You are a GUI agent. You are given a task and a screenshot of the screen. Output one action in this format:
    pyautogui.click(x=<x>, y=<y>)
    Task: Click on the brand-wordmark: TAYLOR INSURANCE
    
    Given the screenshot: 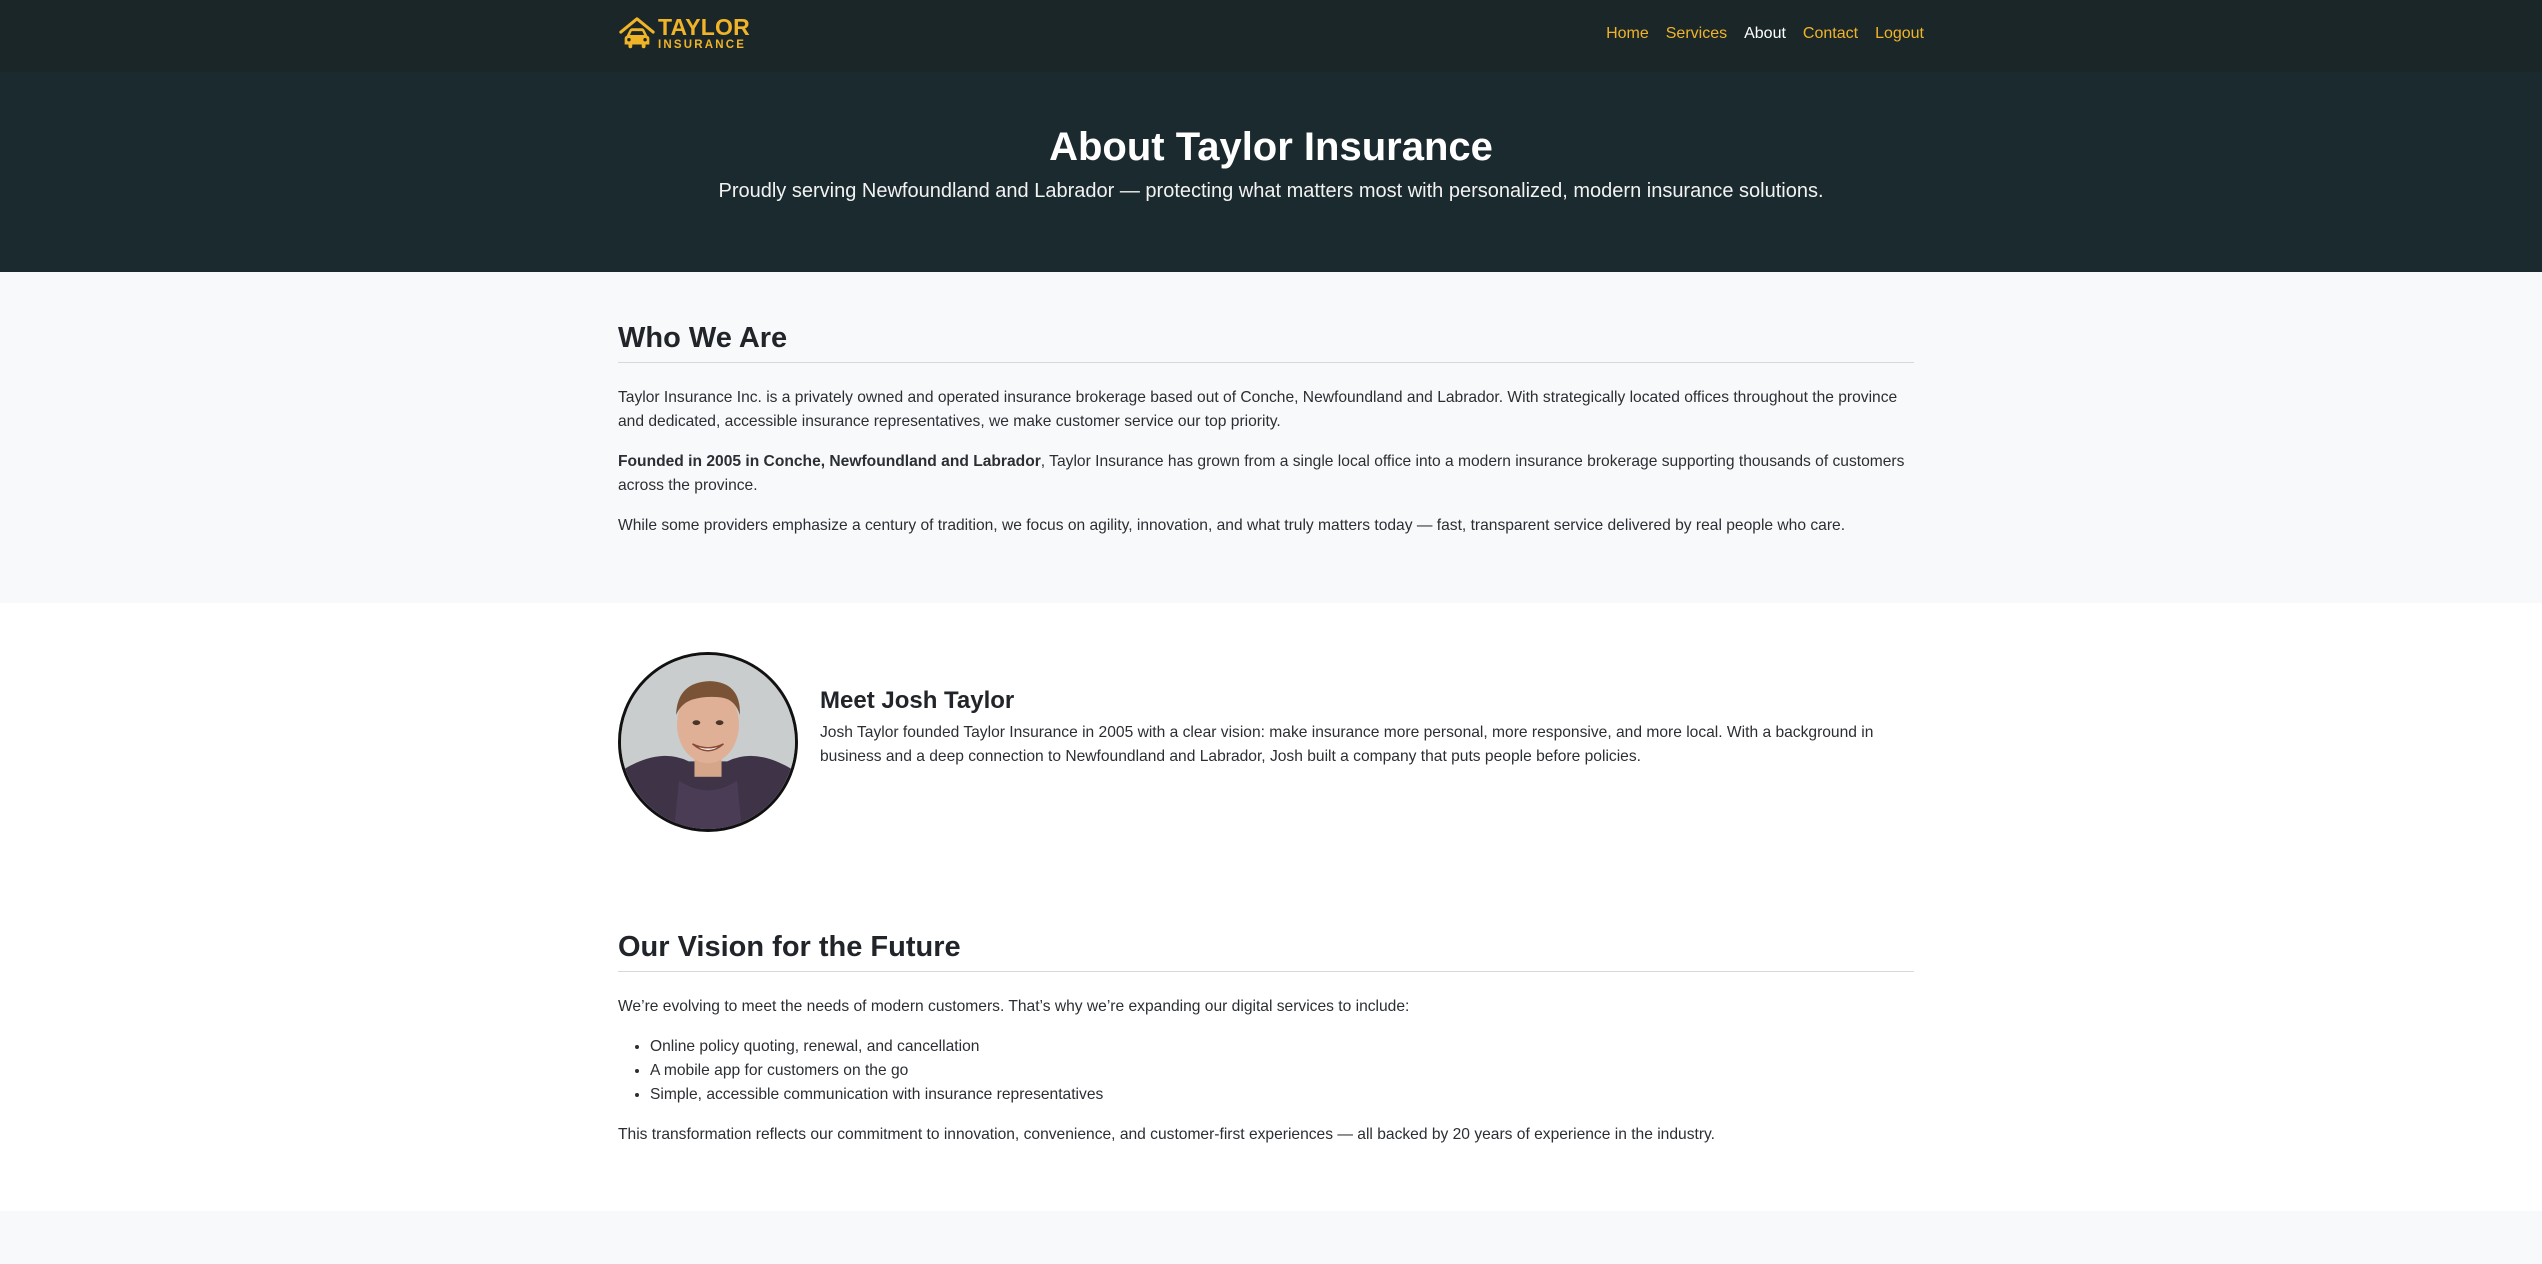 What is the action you would take?
    pyautogui.click(x=704, y=34)
    